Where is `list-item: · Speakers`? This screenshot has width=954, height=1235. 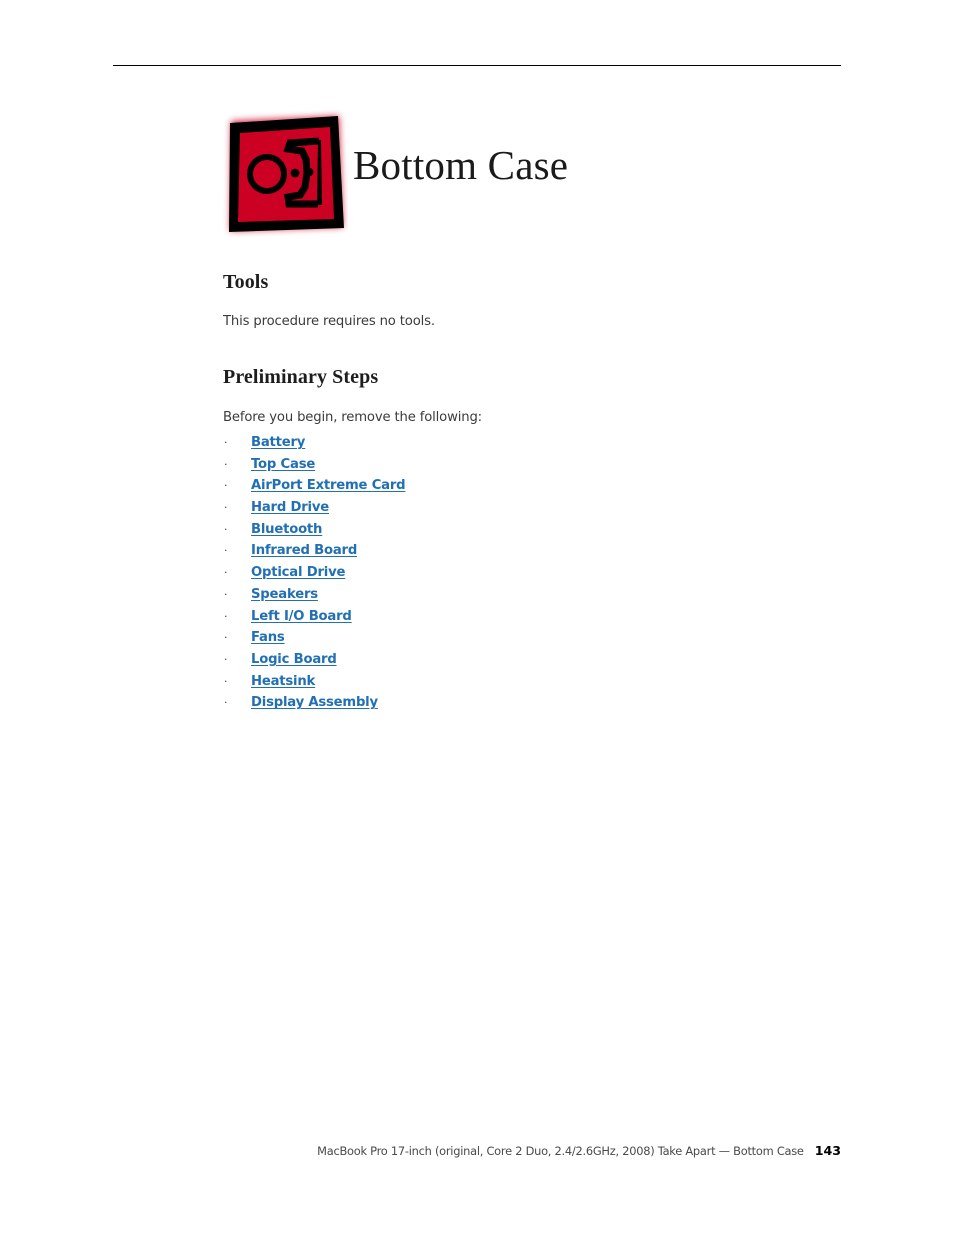 list-item: · Speakers is located at coordinates (473, 595).